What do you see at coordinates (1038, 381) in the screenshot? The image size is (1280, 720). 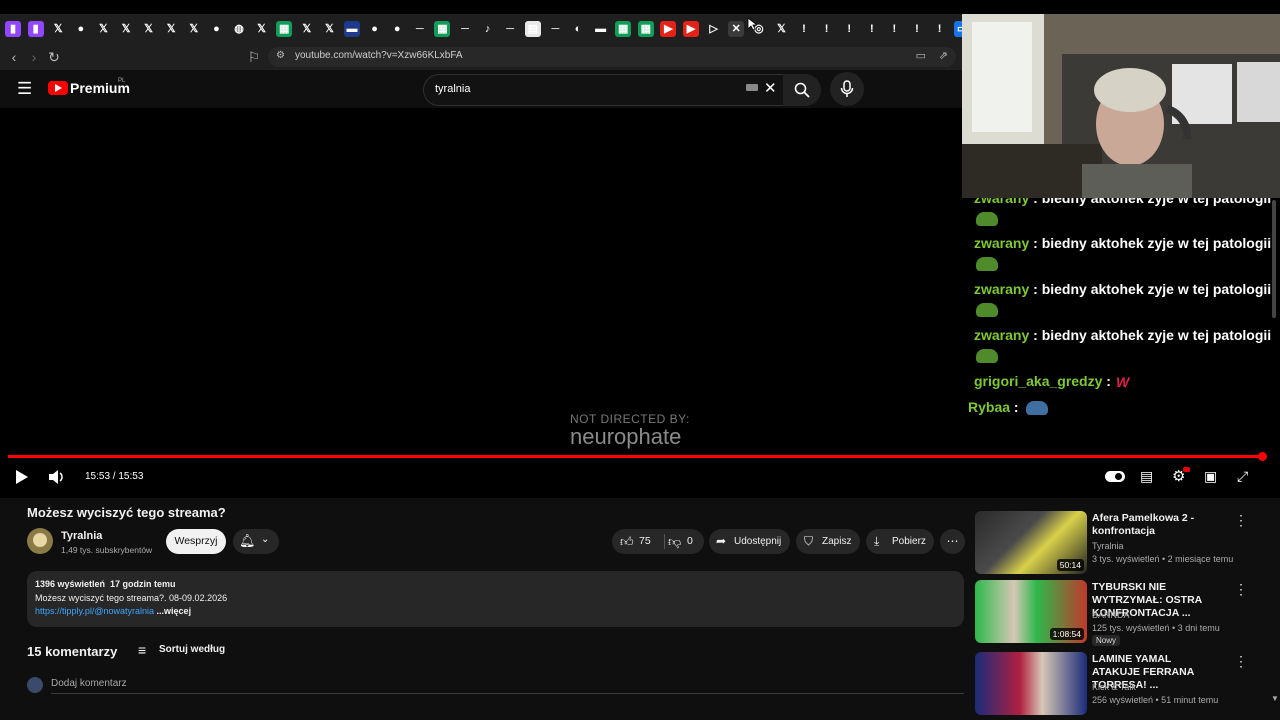 I see `chat-username: grigori_aka_gredzy` at bounding box center [1038, 381].